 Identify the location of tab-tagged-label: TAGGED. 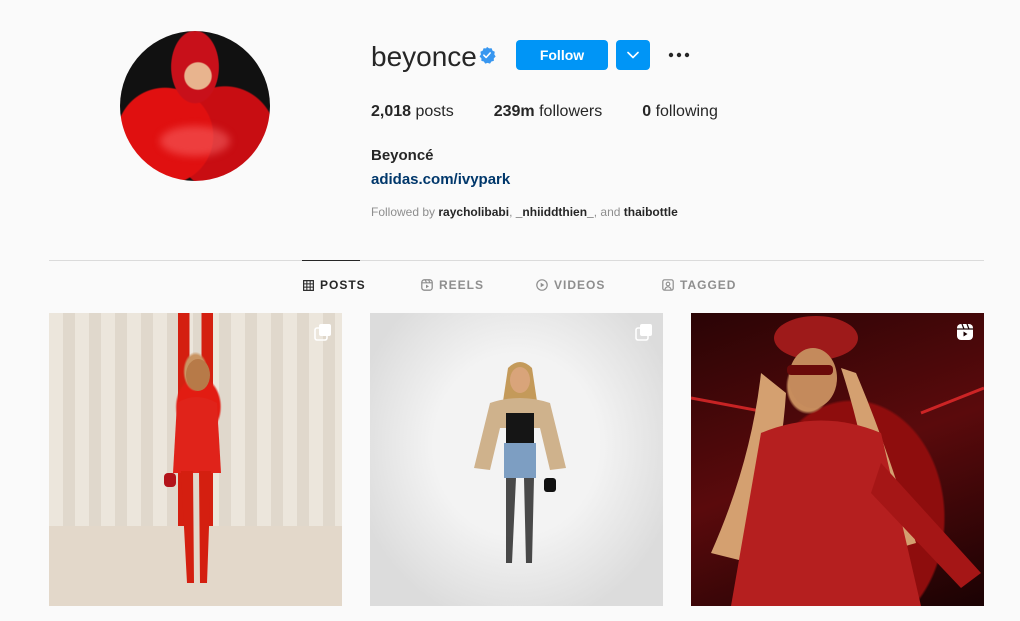
(708, 285).